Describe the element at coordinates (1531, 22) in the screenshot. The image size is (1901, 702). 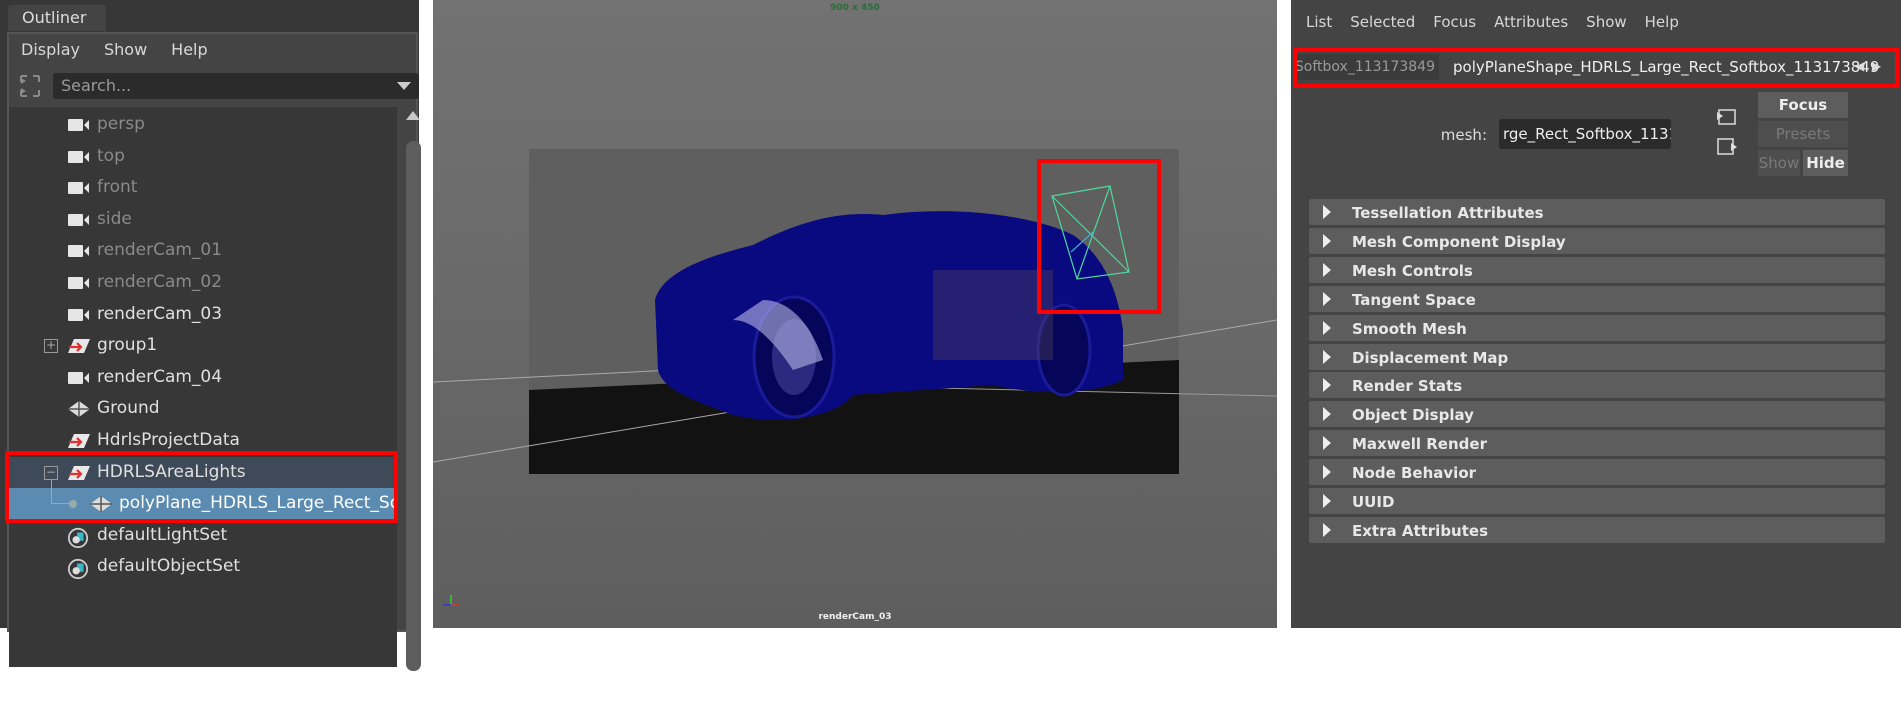
I see `menu-attributes: Attributes` at that location.